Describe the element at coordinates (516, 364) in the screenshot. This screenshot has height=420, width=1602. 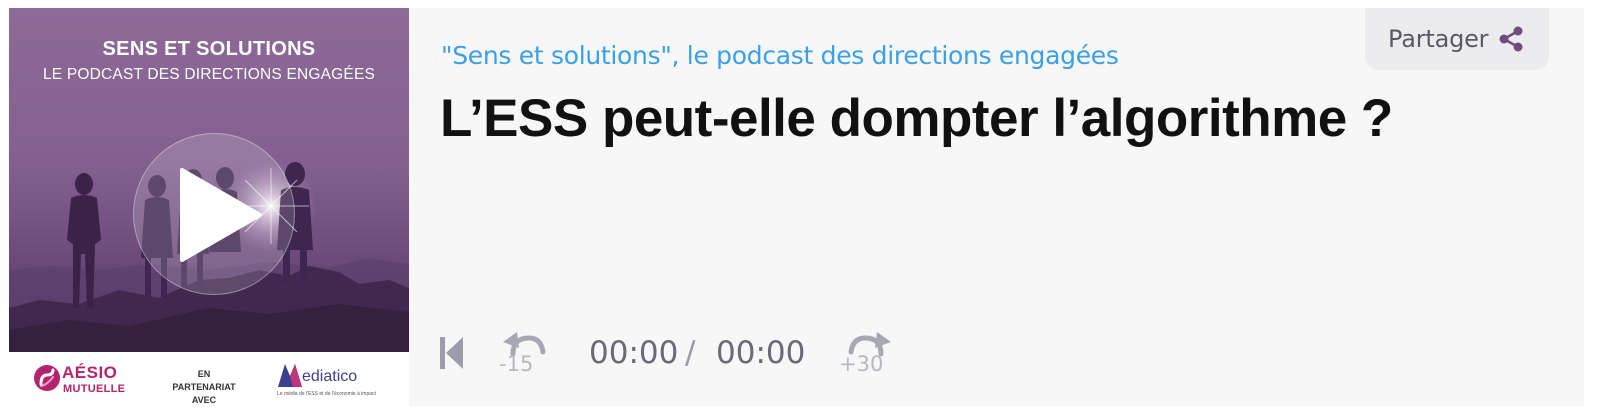
I see `rewind-label: -15` at that location.